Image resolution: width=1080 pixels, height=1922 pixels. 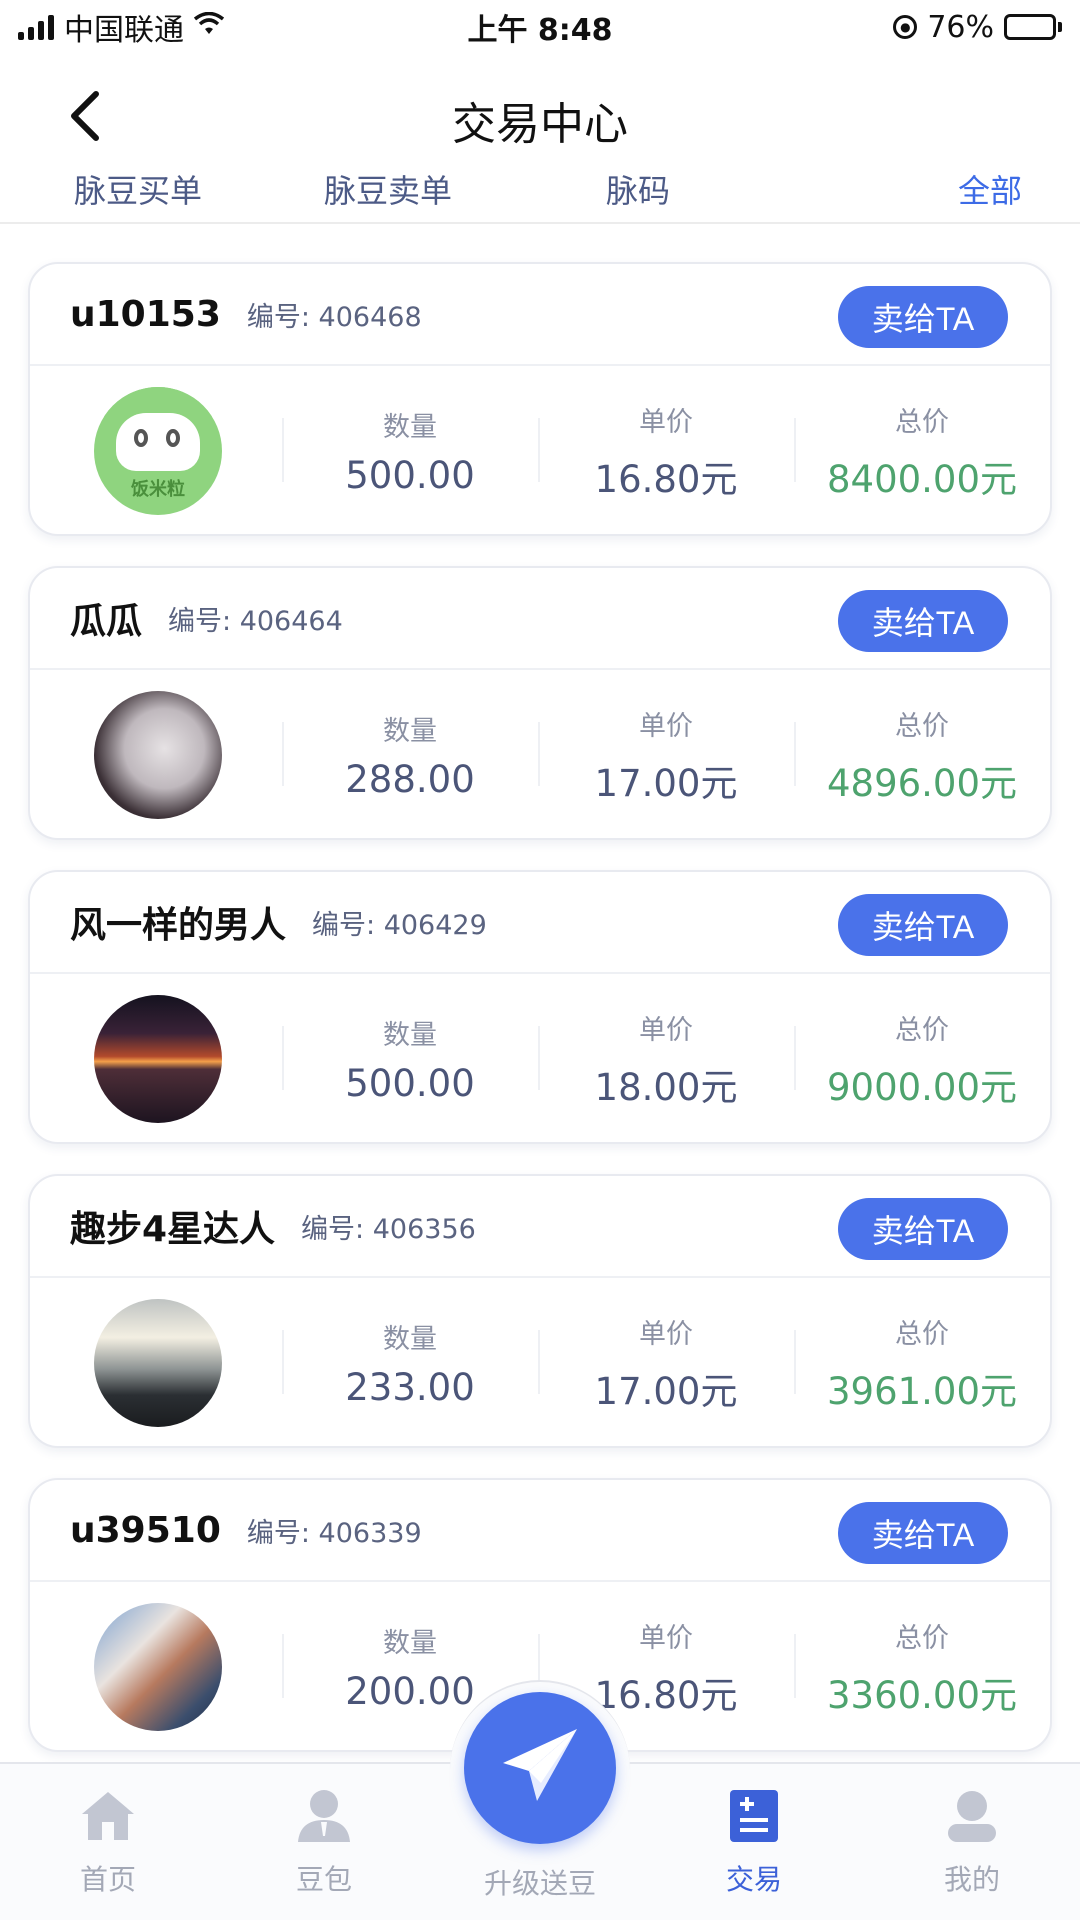 What do you see at coordinates (540, 923) in the screenshot?
I see `order-card-header: 风一样的男人 编号: 406429 卖给TA` at bounding box center [540, 923].